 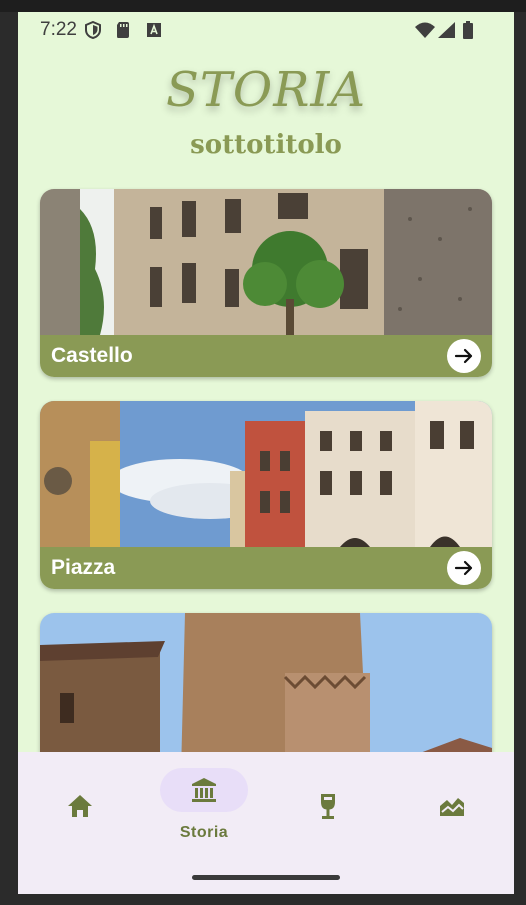 What do you see at coordinates (204, 832) in the screenshot?
I see `nav-label-storia: Storia` at bounding box center [204, 832].